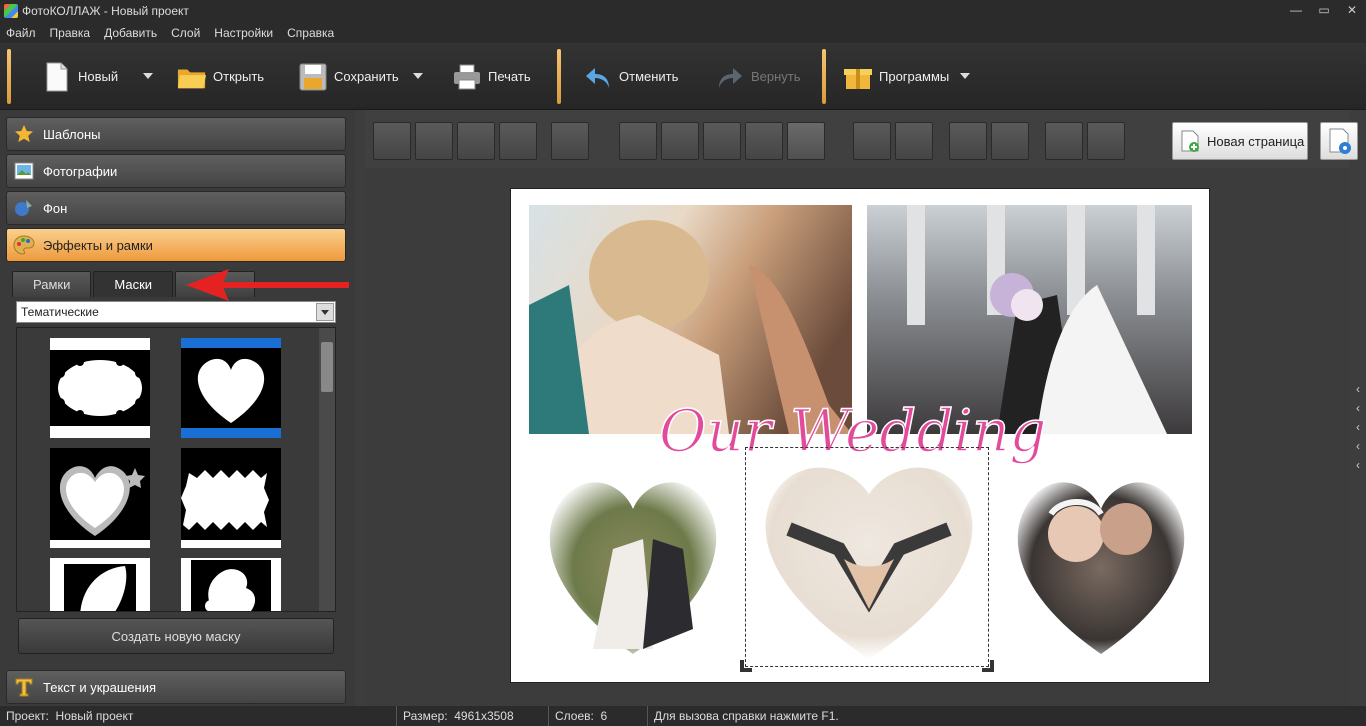 Image resolution: width=1366 pixels, height=726 pixels. I want to click on canvas-toolbar: Новая страница, so click(861, 139).